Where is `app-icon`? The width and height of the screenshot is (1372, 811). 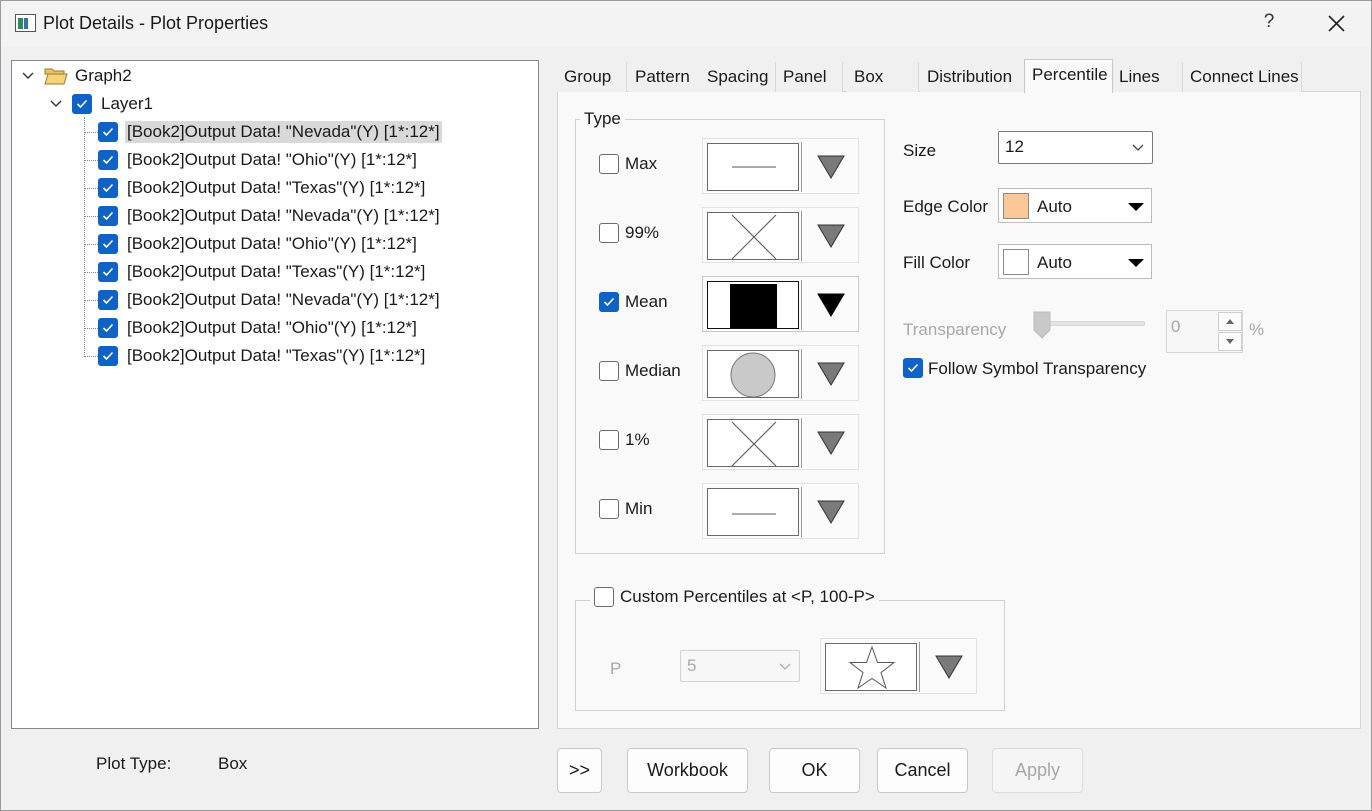 app-icon is located at coordinates (25, 23).